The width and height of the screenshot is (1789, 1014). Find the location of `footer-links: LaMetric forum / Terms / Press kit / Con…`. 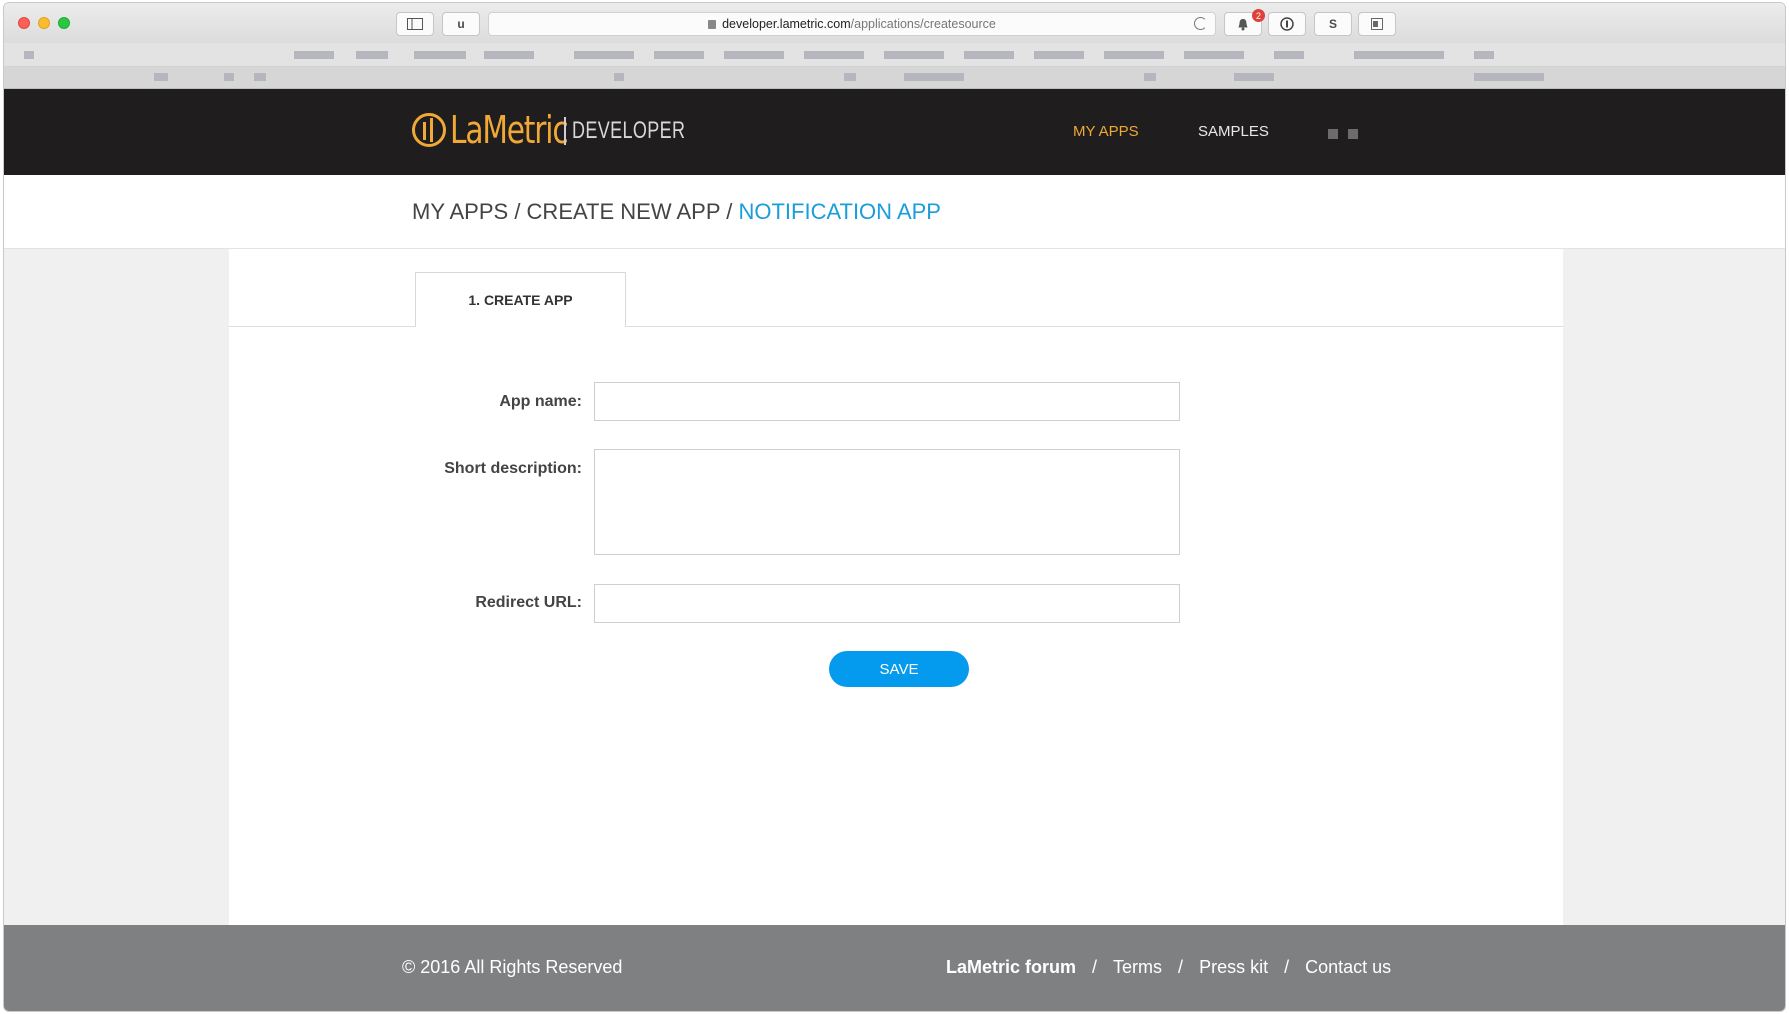

footer-links: LaMetric forum / Terms / Press kit / Con… is located at coordinates (1168, 967).